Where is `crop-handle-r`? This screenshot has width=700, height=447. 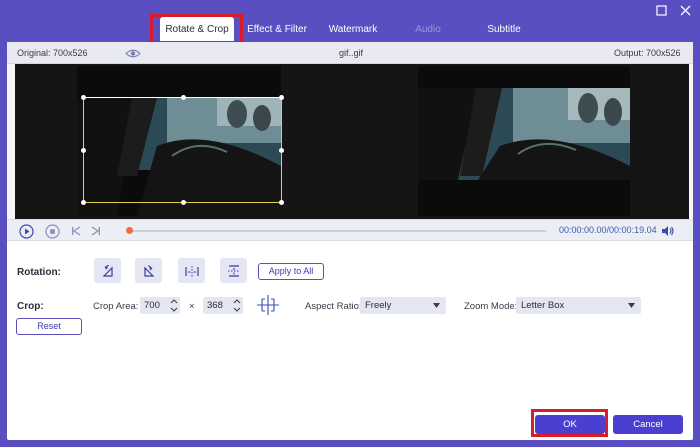
crop-handle-r is located at coordinates (281, 150).